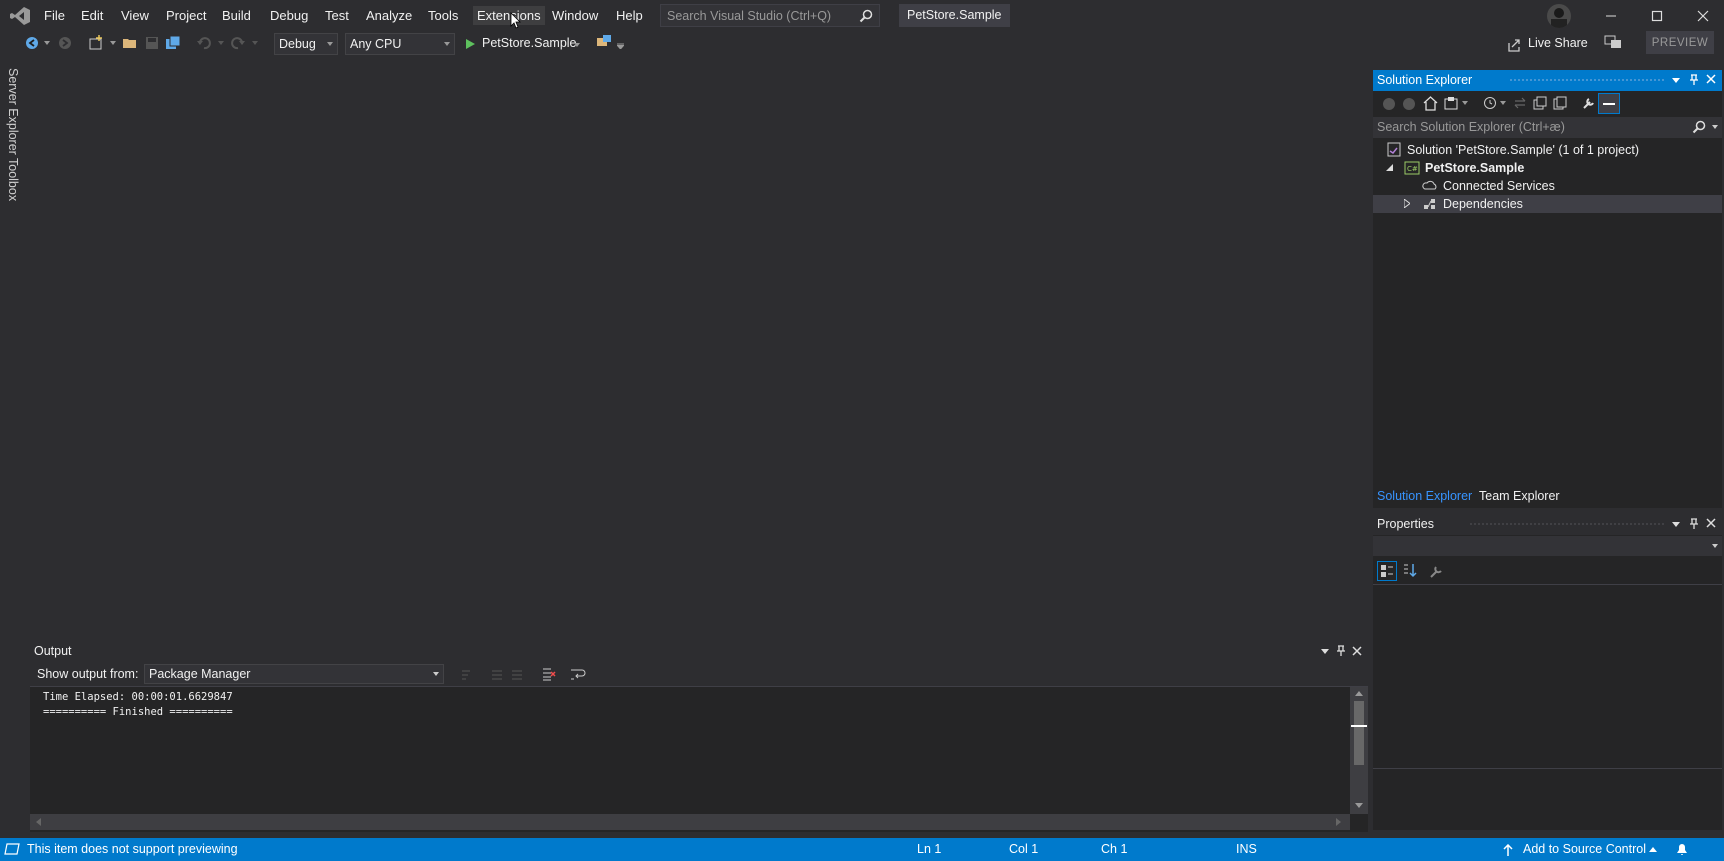  I want to click on redo-icon, so click(238, 43).